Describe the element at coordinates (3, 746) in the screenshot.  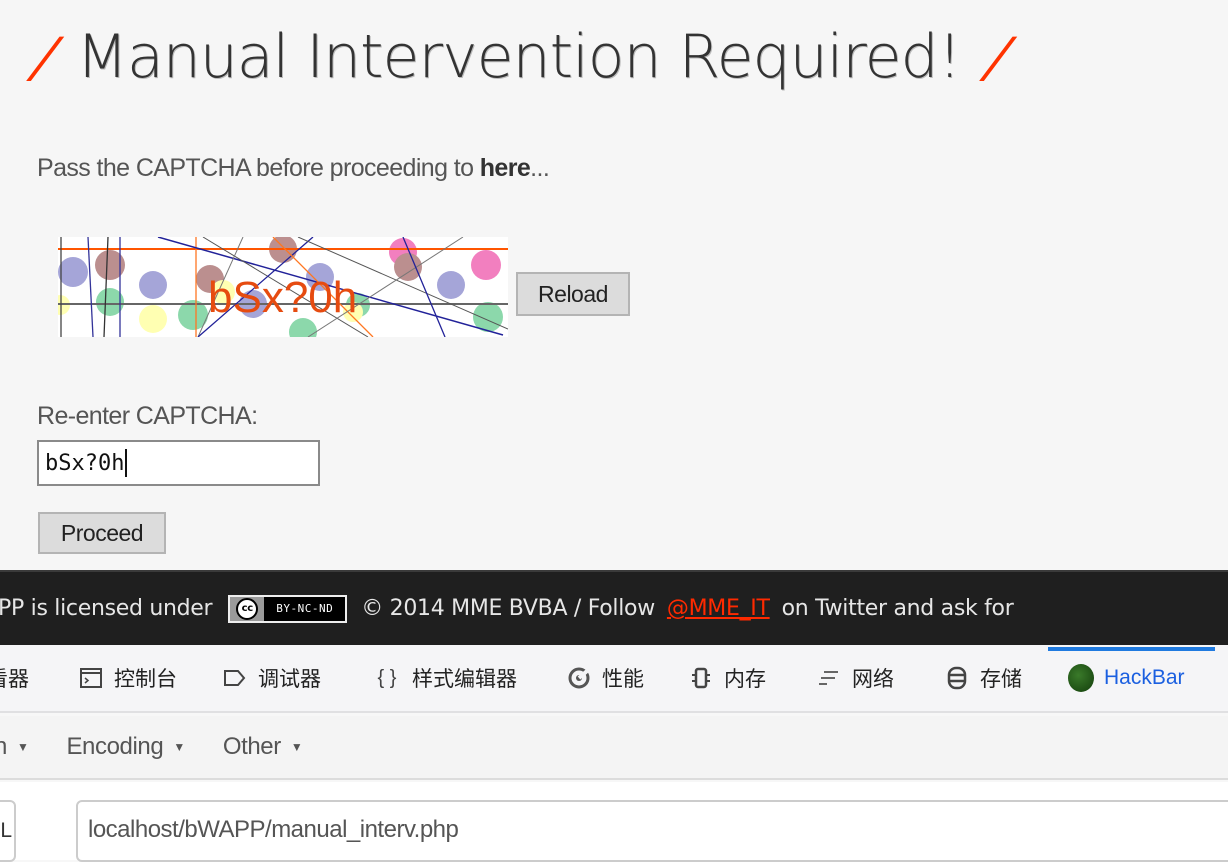
I see `menu-item-partial-label: n` at that location.